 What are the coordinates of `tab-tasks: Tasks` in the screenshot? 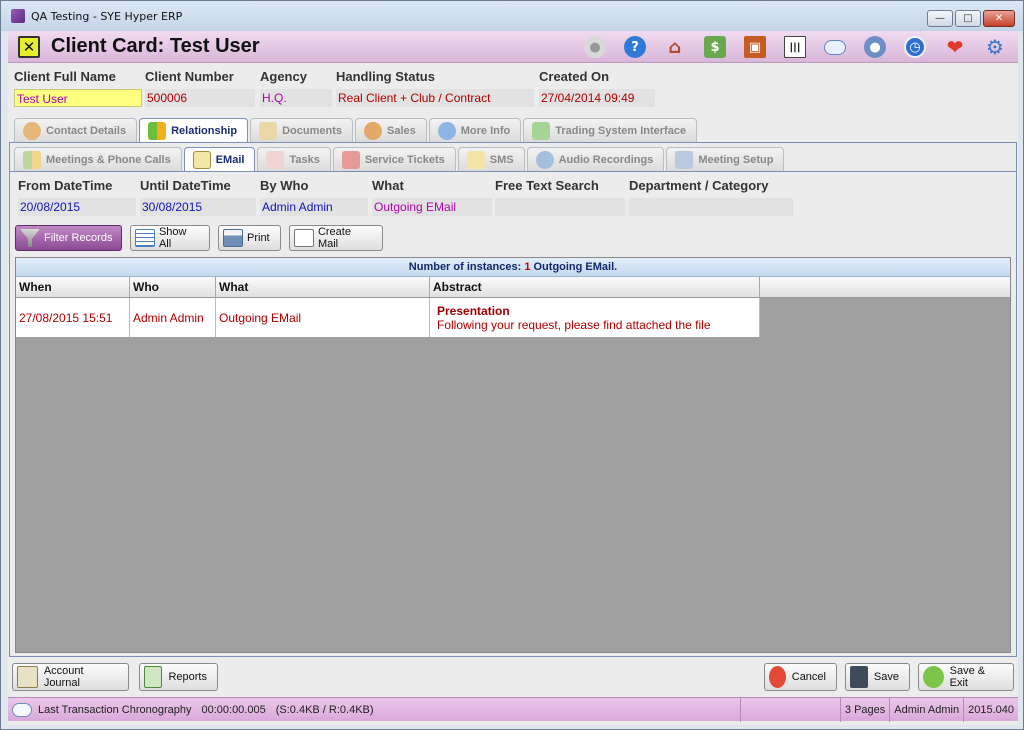 It's located at (294, 159).